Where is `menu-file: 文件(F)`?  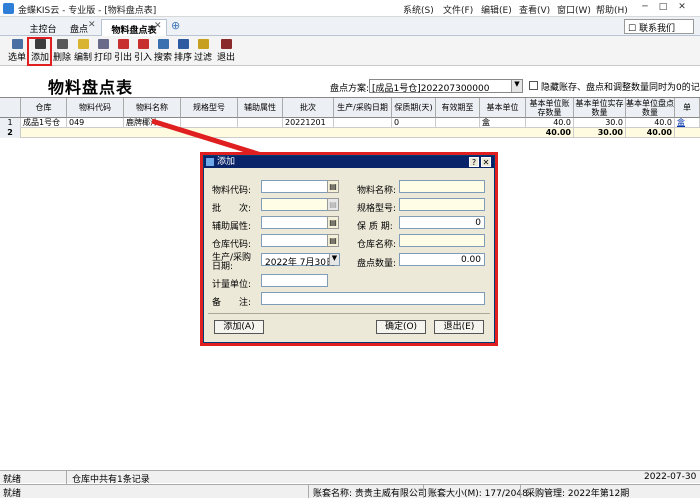 menu-file: 文件(F) is located at coordinates (458, 9).